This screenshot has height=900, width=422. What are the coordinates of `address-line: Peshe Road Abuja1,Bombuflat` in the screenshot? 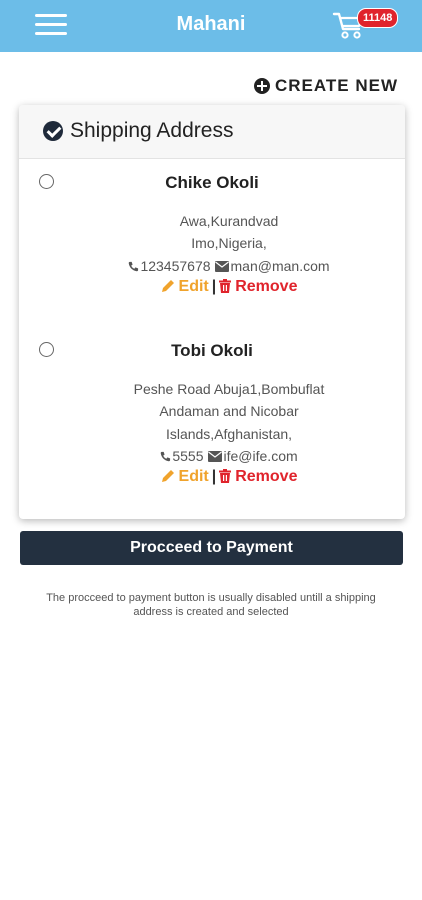 It's located at (229, 389).